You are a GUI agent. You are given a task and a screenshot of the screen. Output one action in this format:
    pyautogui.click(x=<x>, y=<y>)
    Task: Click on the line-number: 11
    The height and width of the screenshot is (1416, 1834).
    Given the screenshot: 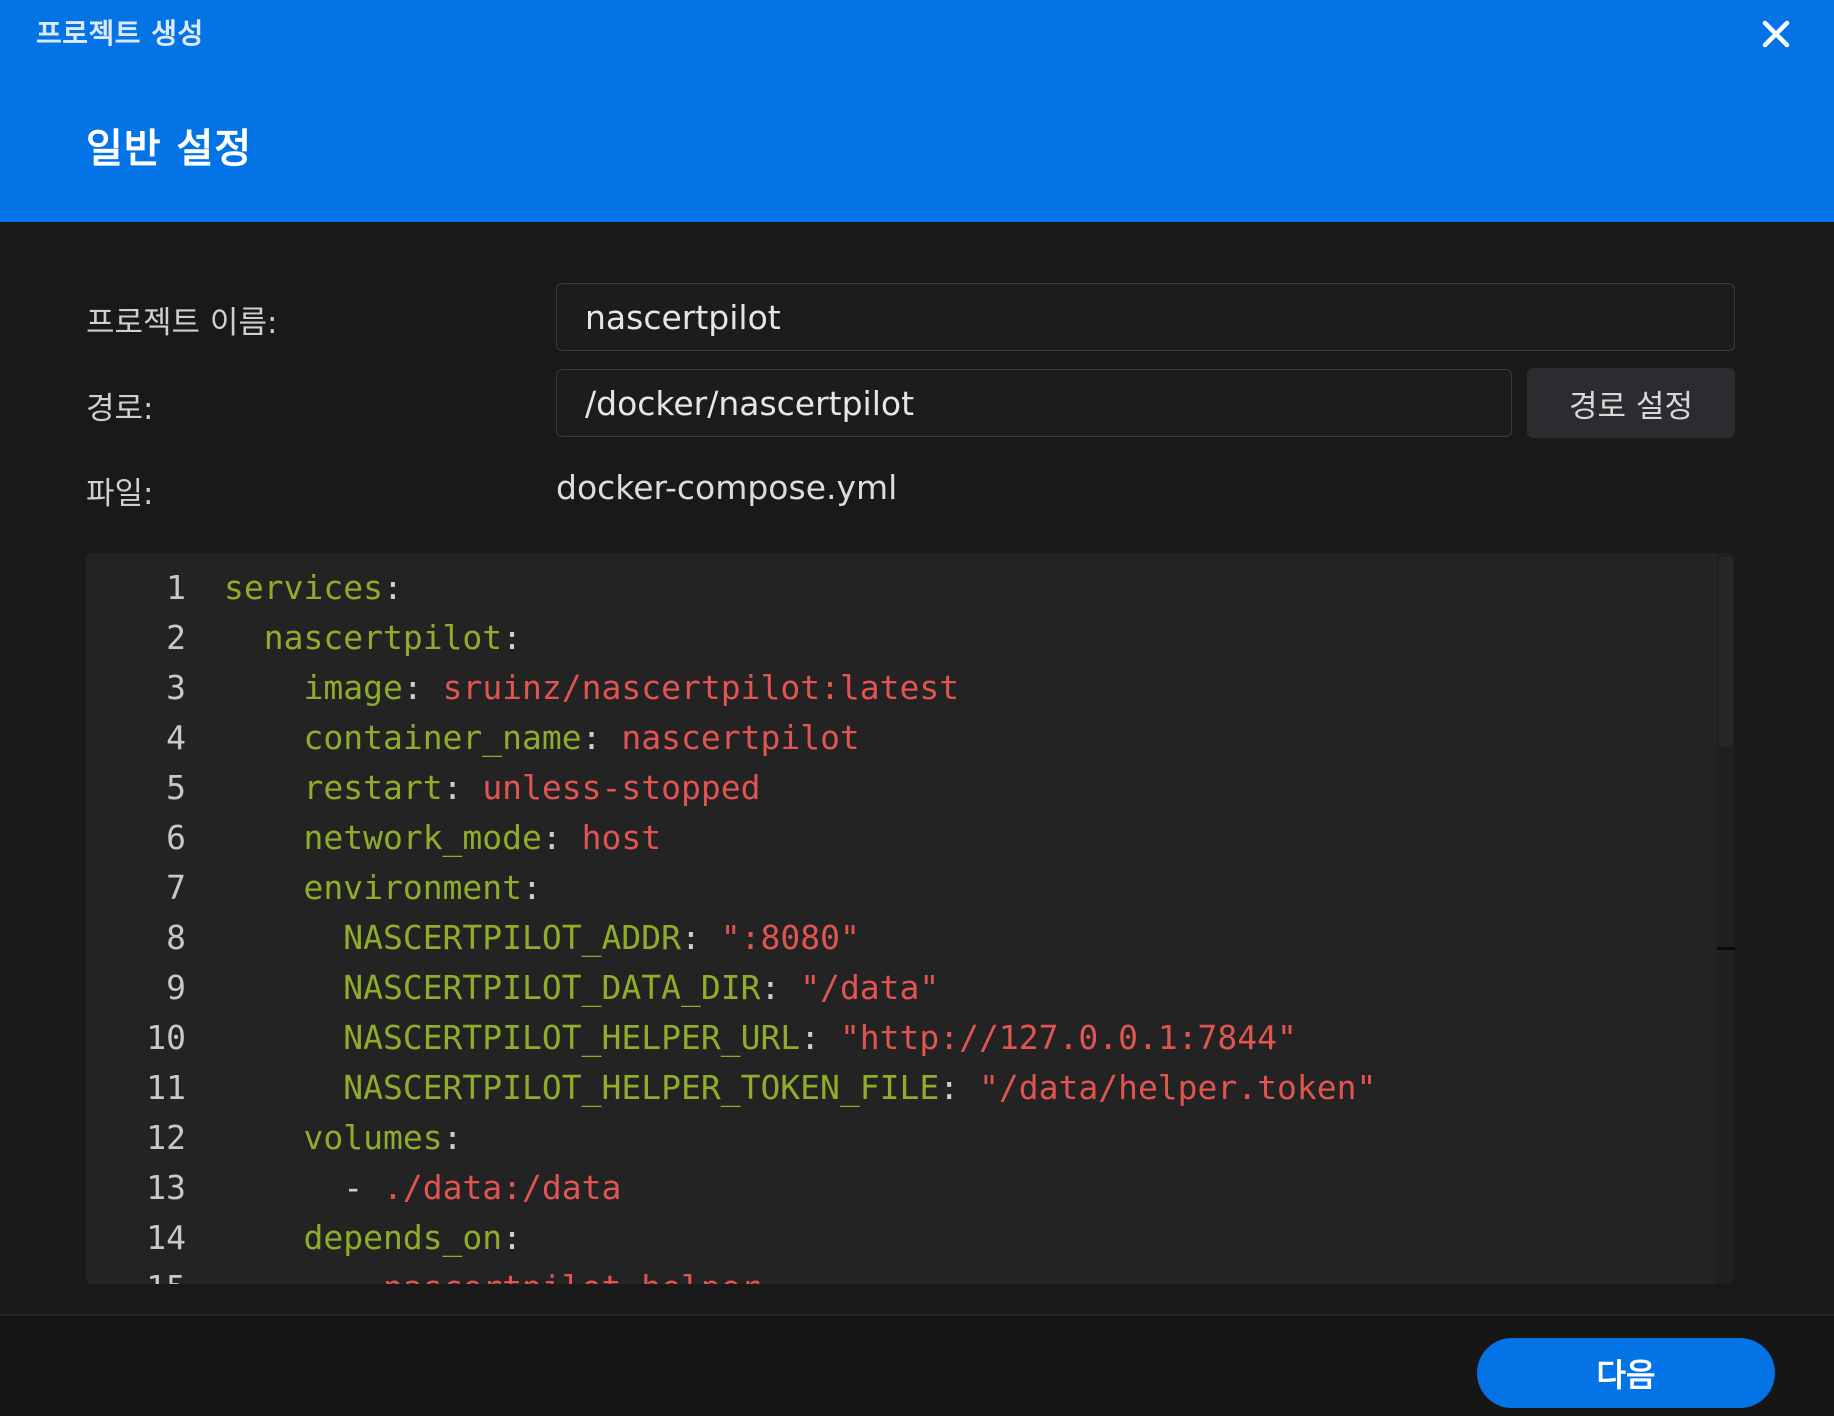 What is the action you would take?
    pyautogui.click(x=166, y=1087)
    